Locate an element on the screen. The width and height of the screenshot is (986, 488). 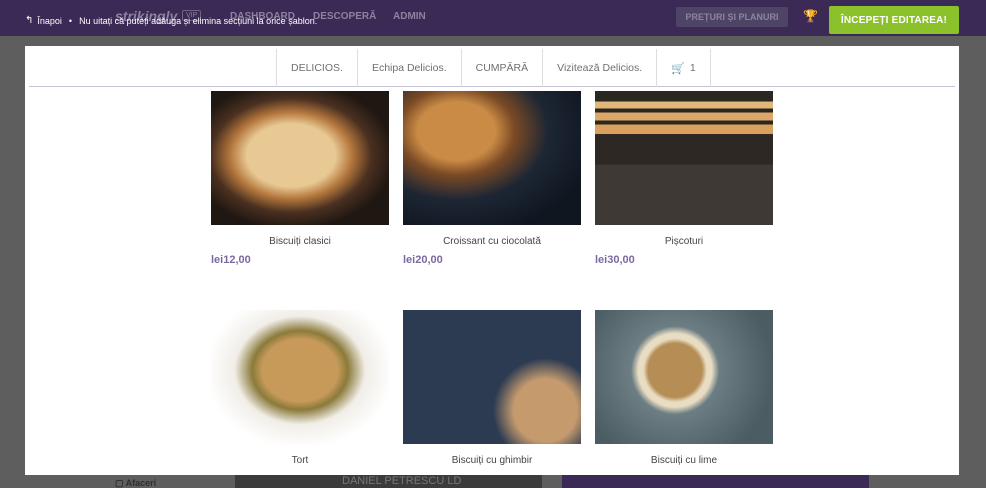
site-nav-item-team: Echipa Delicios. is located at coordinates (408, 68).